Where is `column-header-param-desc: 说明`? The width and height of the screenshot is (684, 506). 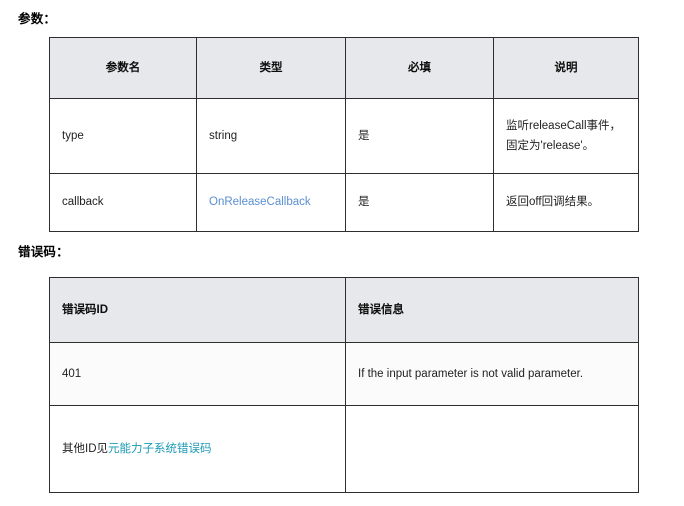
column-header-param-desc: 说明 is located at coordinates (566, 68).